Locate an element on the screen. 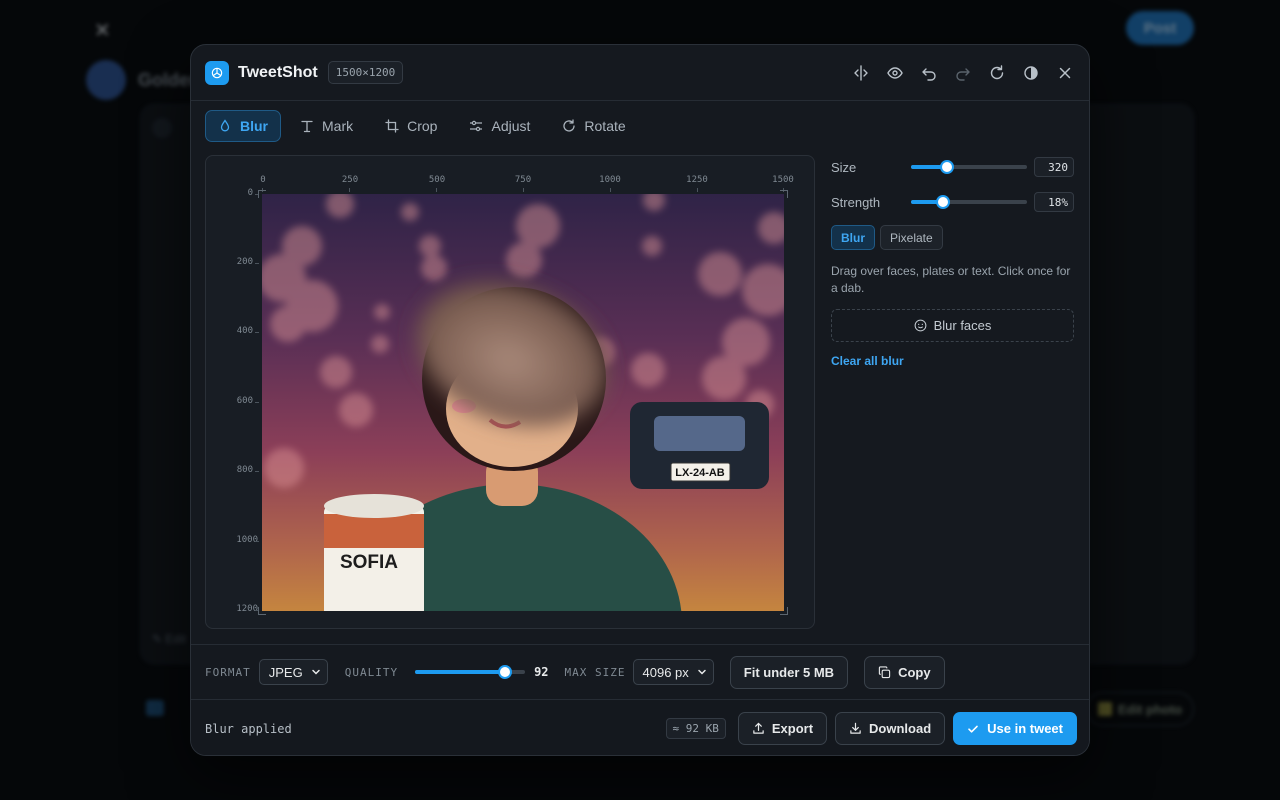  export-label: Export is located at coordinates (792, 728).